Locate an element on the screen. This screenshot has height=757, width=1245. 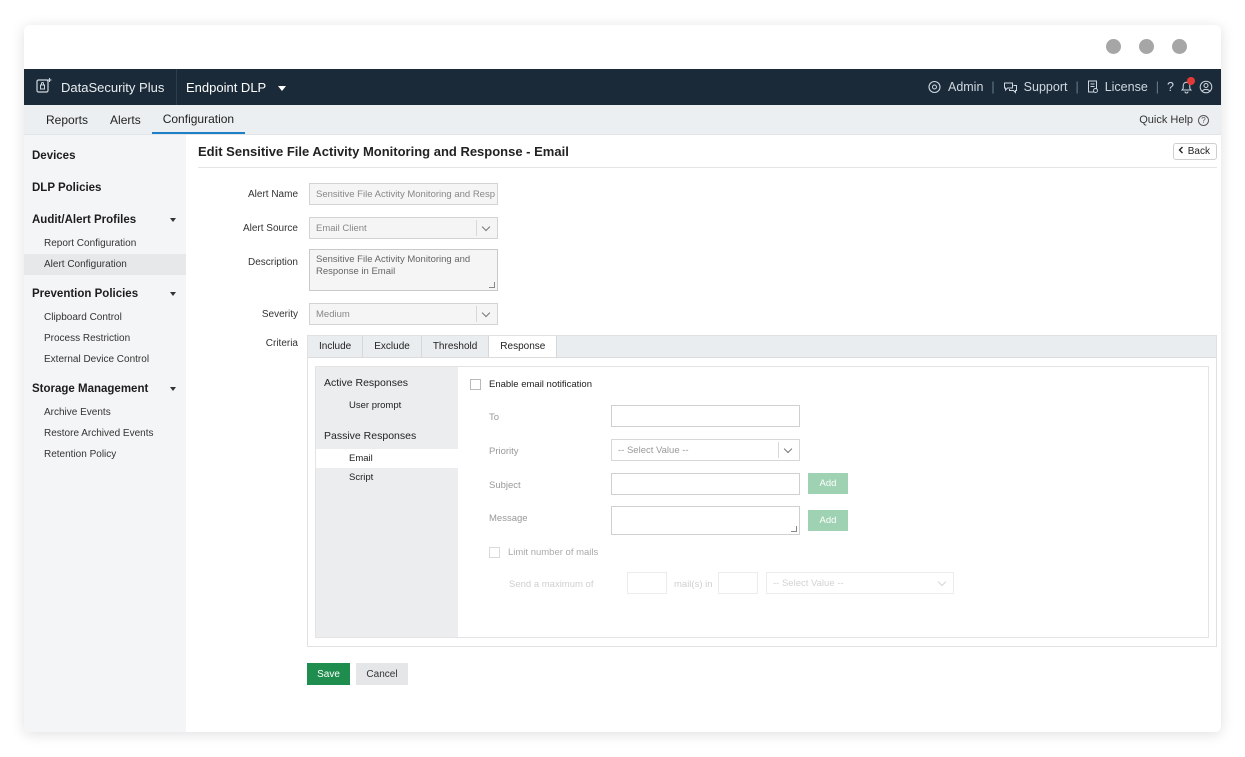
sidebar-item-dlp-policies: DLP Policies is located at coordinates (105, 188).